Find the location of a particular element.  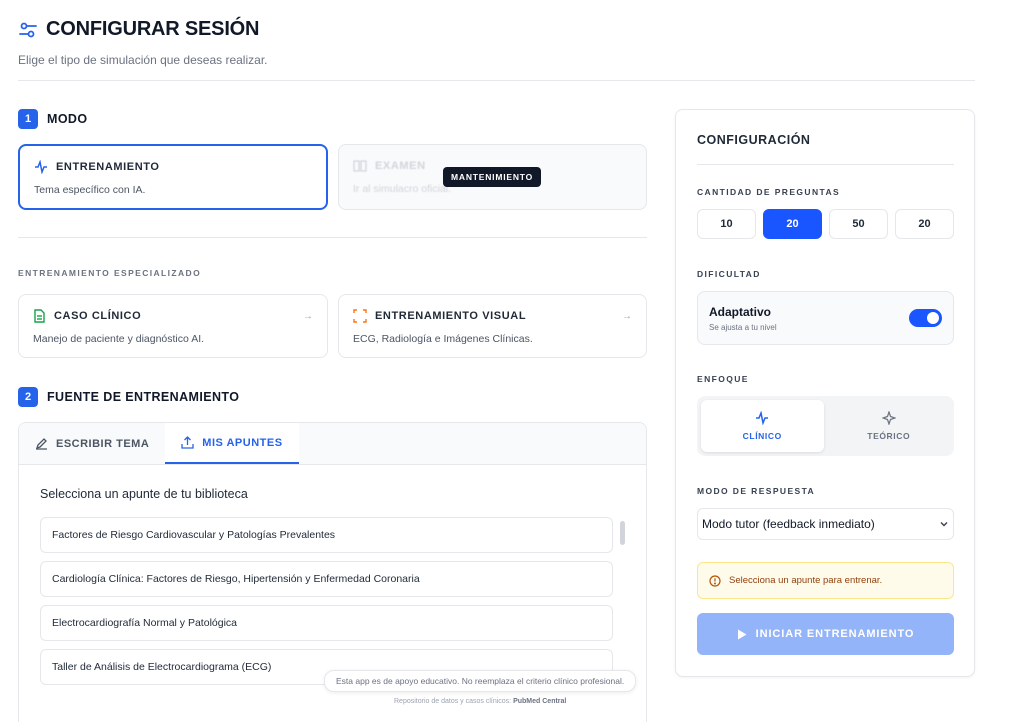

select-value: Modo tutor (feedback inmediato) is located at coordinates (788, 524).